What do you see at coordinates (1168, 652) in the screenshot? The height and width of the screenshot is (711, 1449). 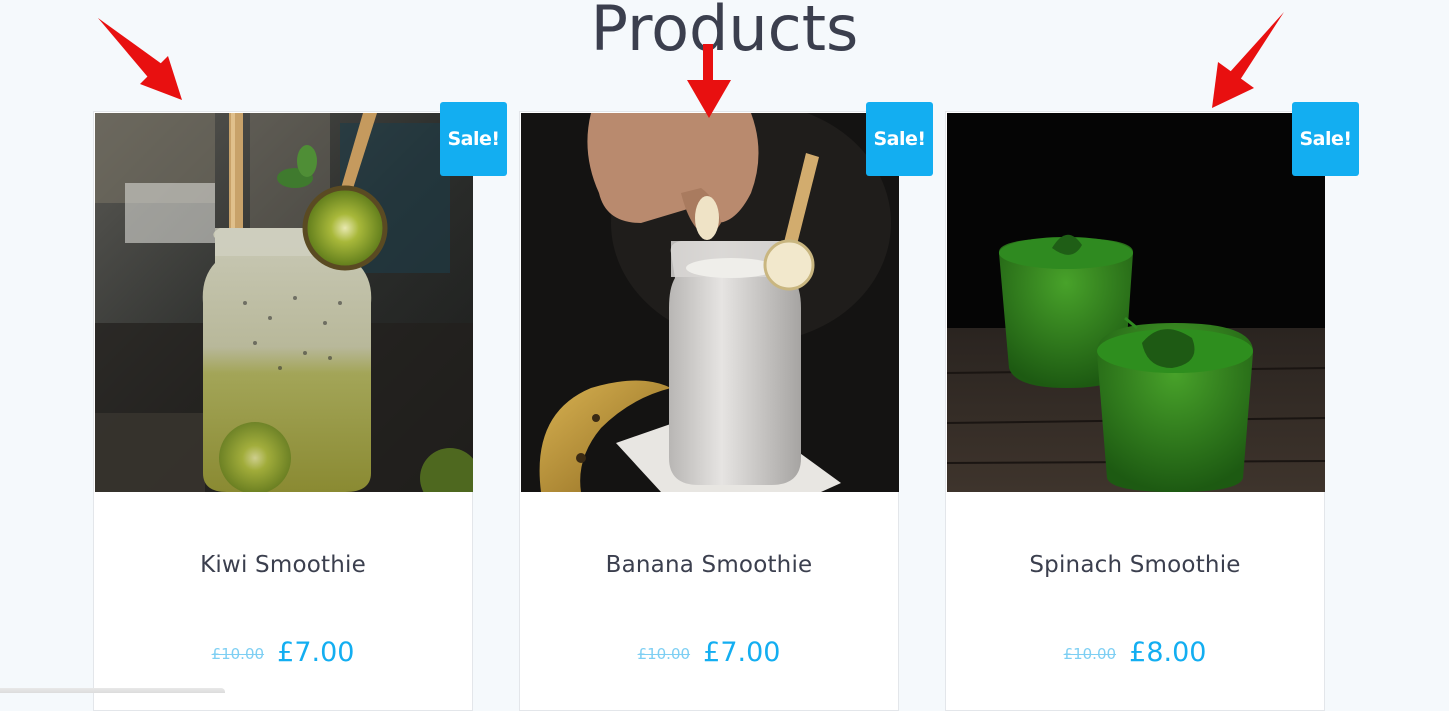 I see `sale-price: £8.00` at bounding box center [1168, 652].